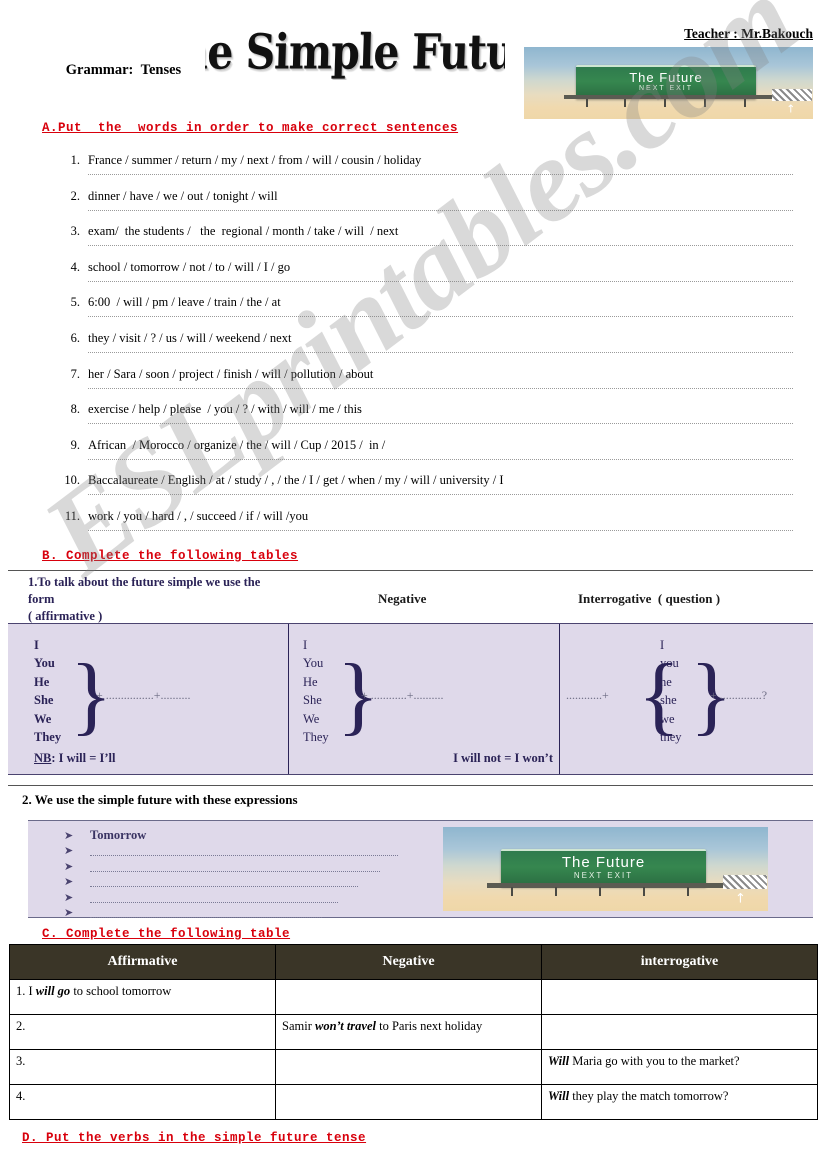 The width and height of the screenshot is (821, 1169). Describe the element at coordinates (316, 691) in the screenshot. I see `negative-pronoun-list: I You He She We They` at that location.